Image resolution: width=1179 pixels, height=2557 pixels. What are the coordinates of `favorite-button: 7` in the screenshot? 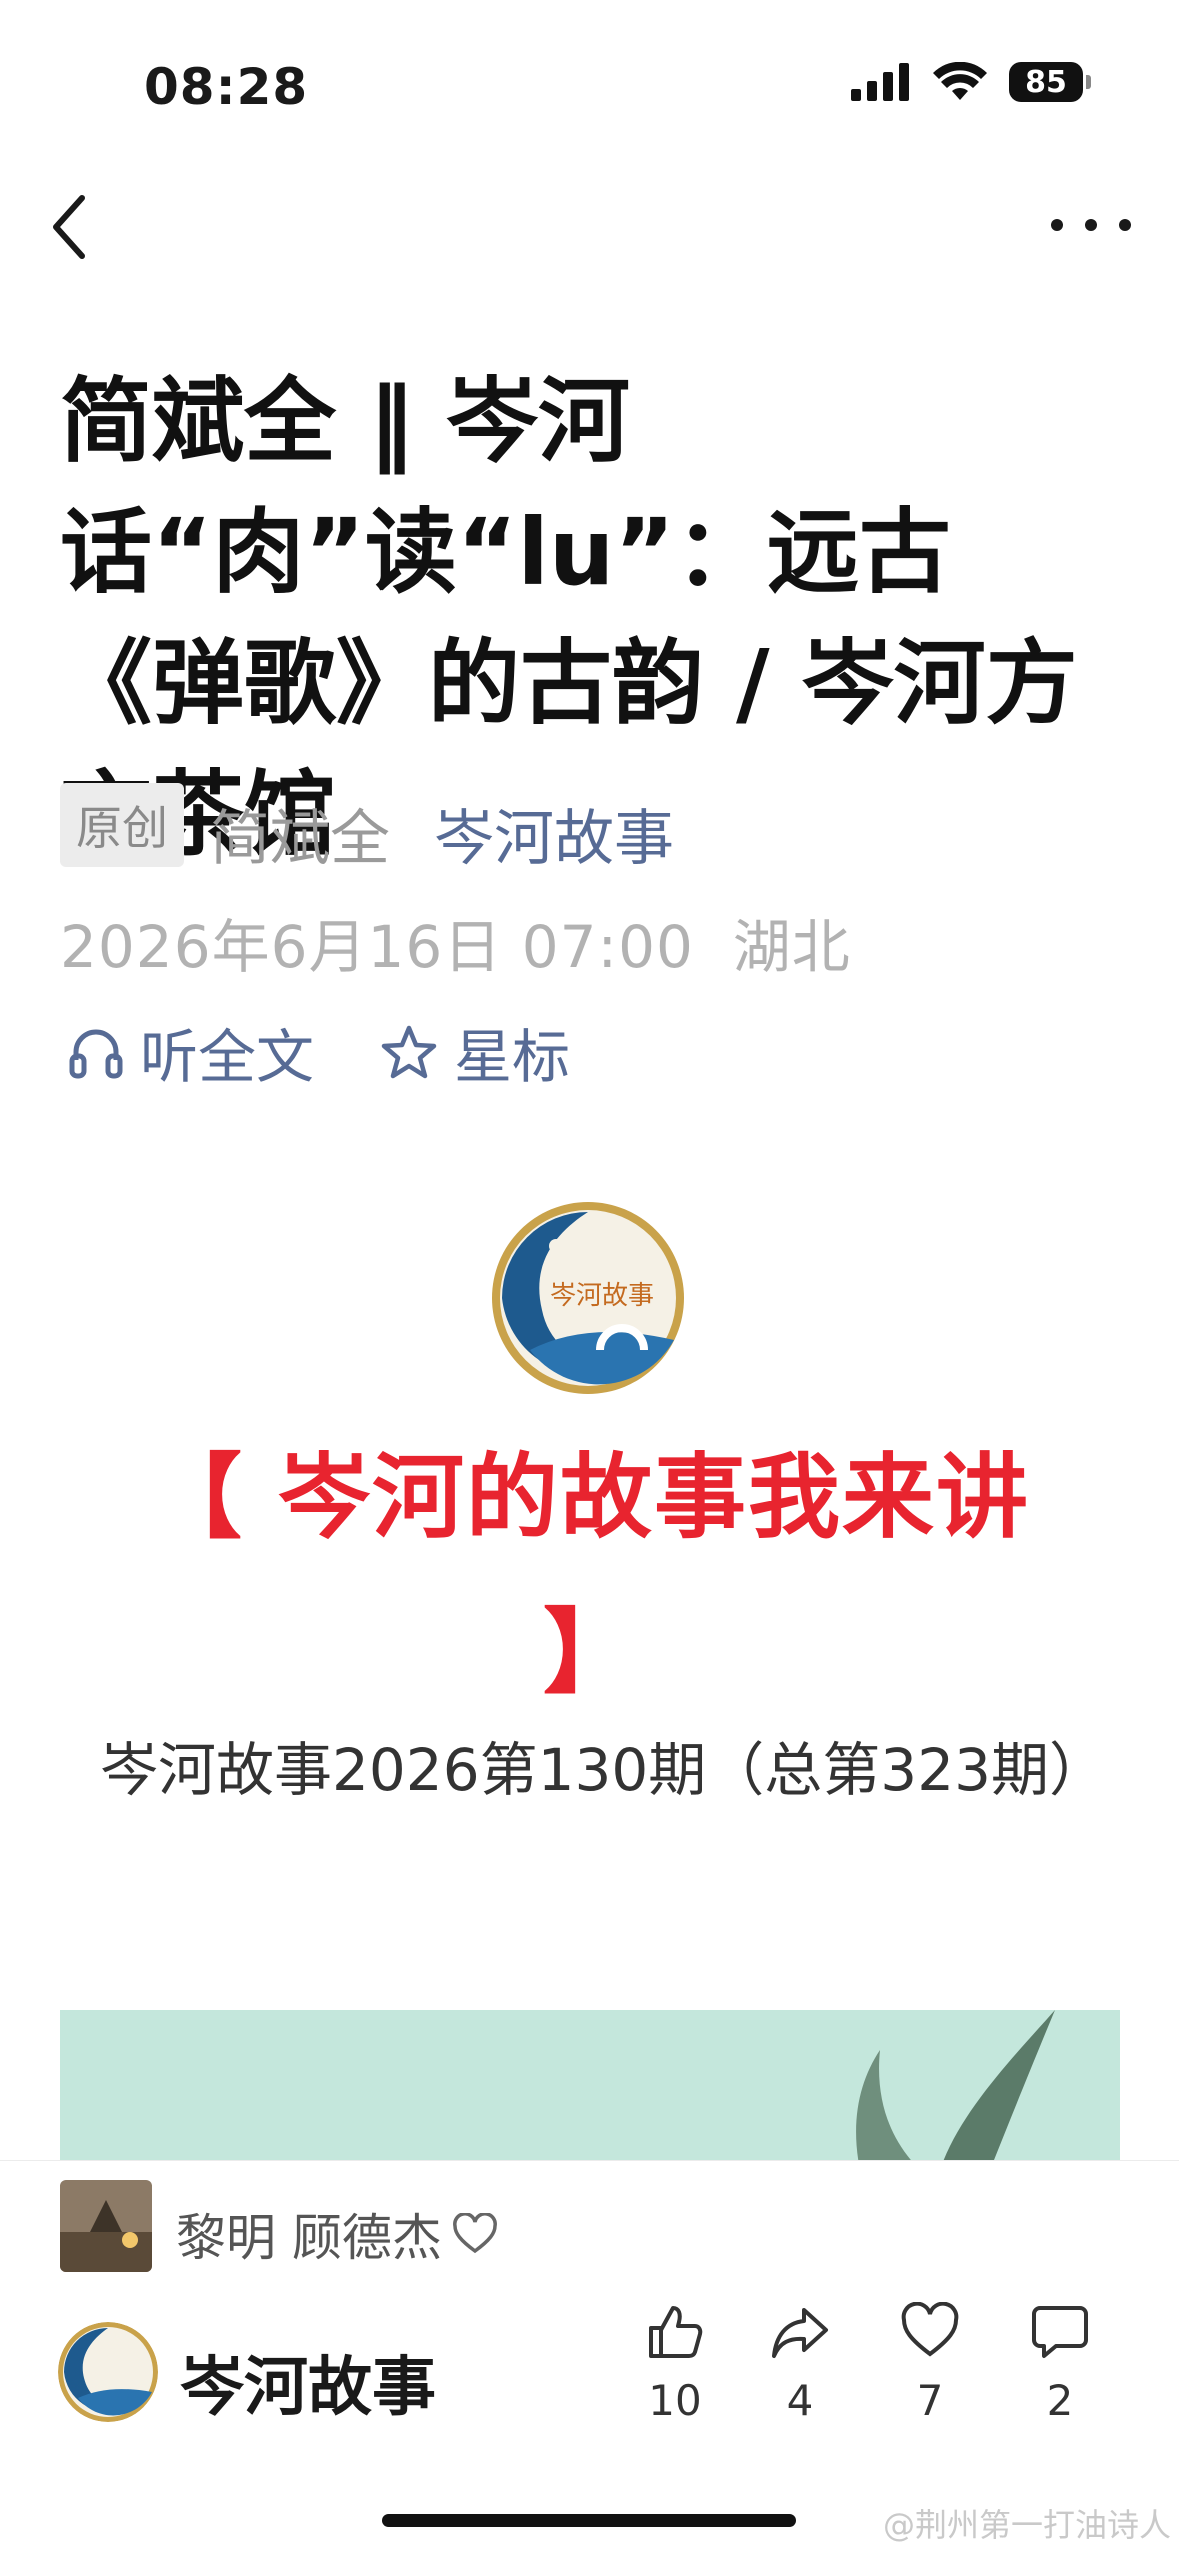 It's located at (930, 2363).